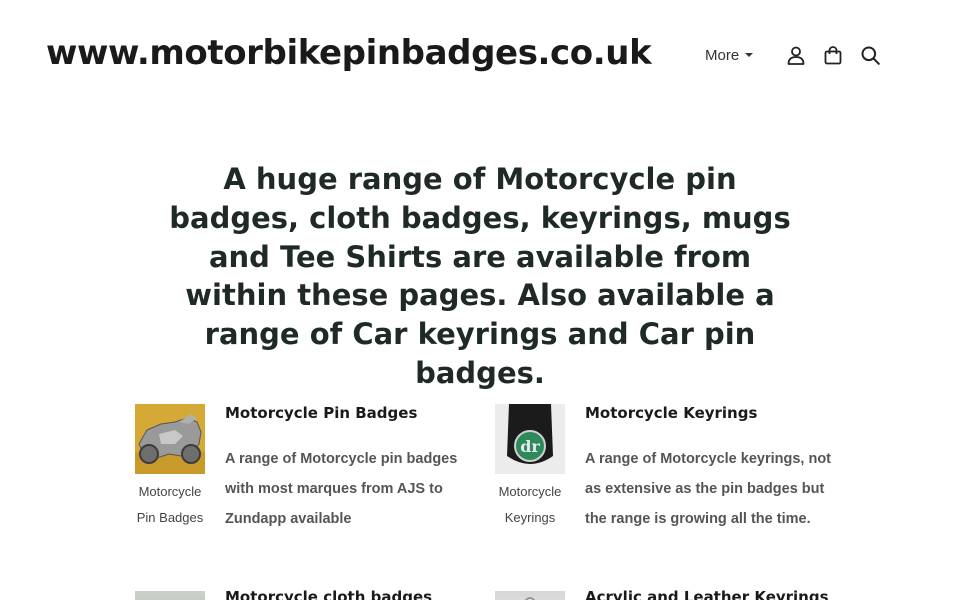 Image resolution: width=960 pixels, height=600 pixels. Describe the element at coordinates (749, 55) in the screenshot. I see `caret-down-icon` at that location.